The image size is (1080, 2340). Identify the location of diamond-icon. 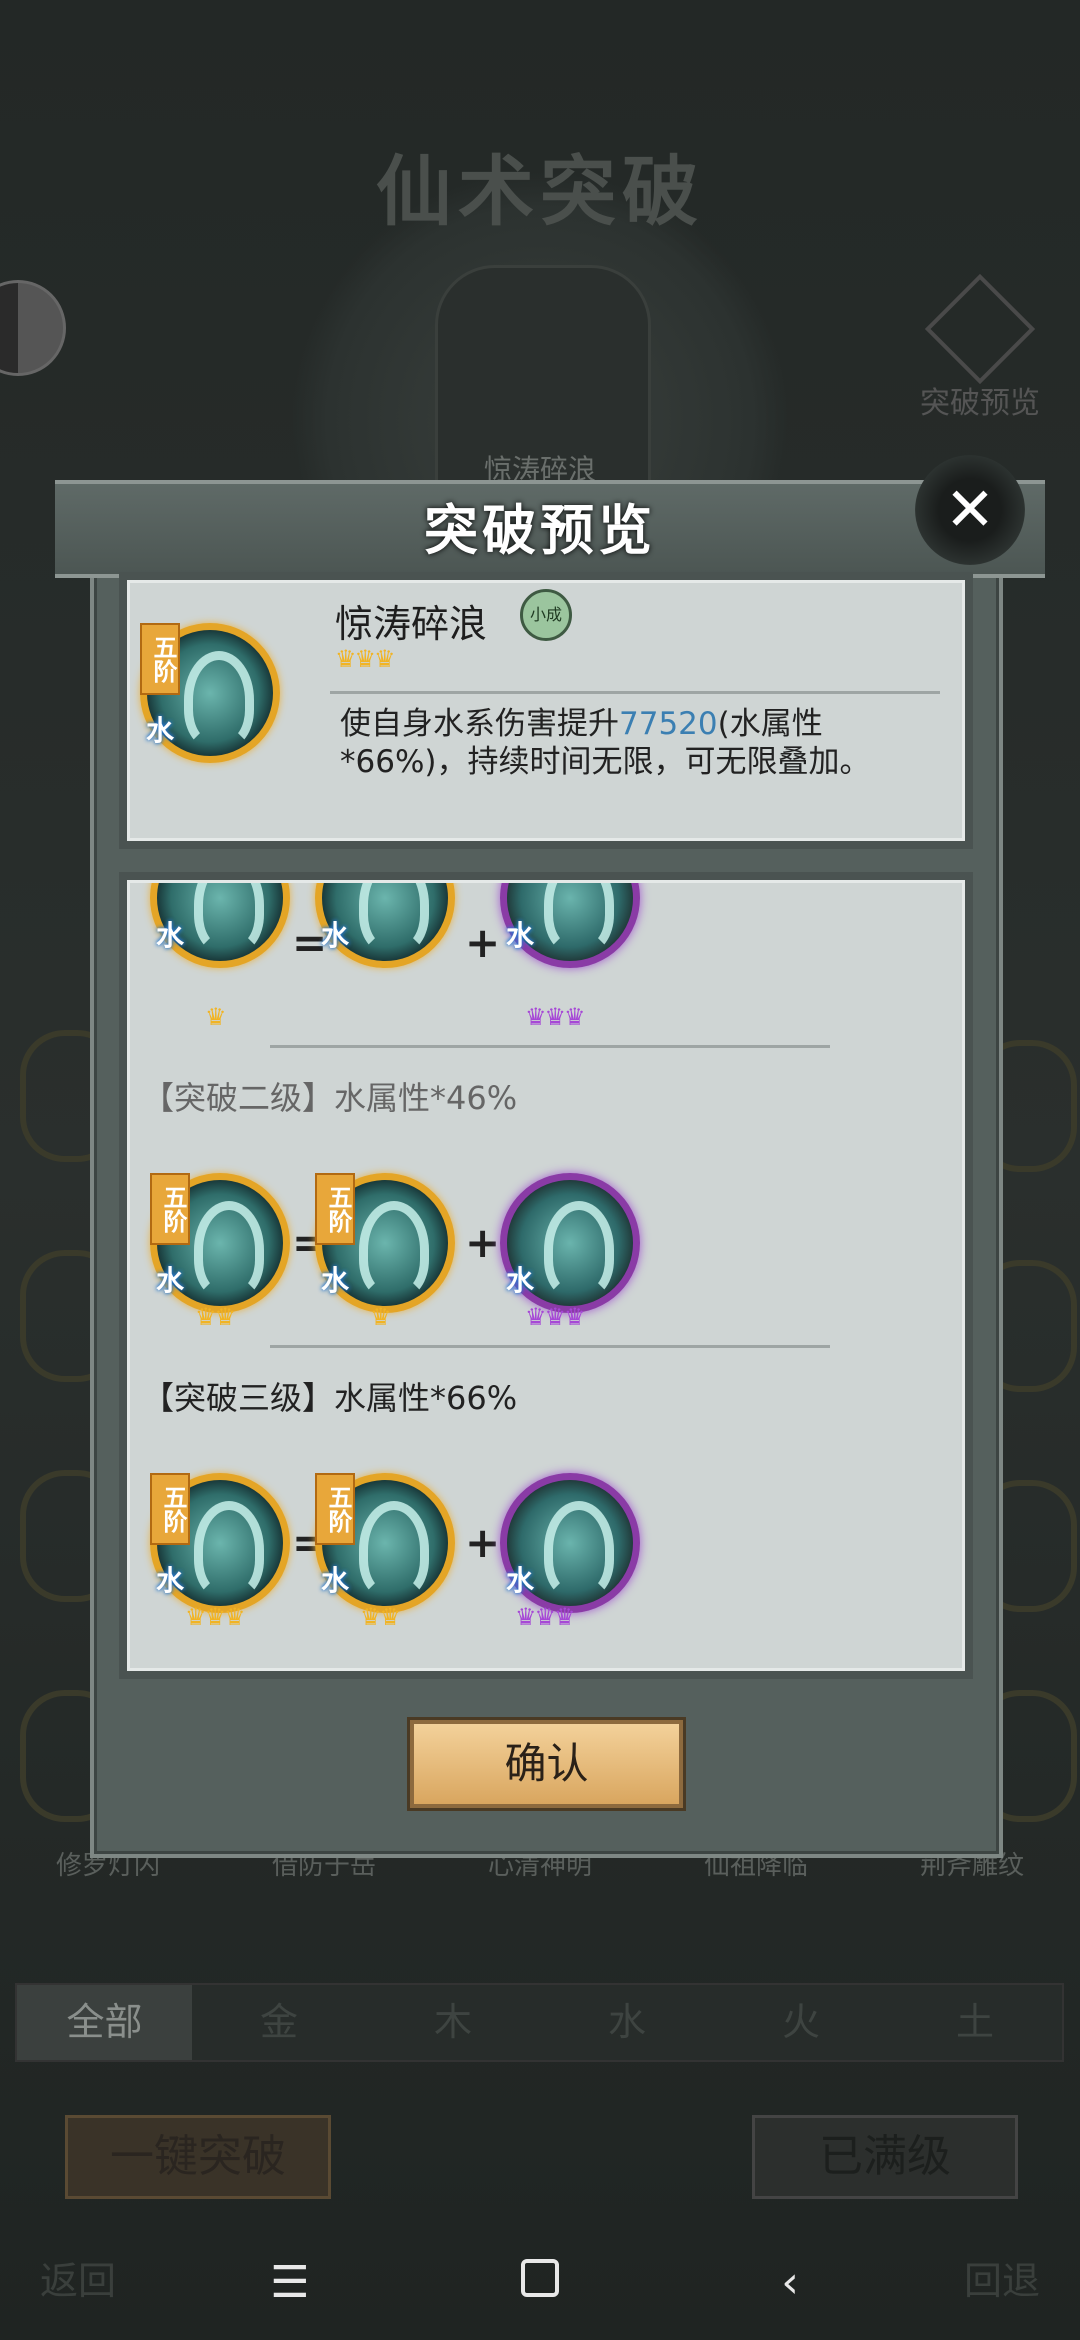
(980, 329).